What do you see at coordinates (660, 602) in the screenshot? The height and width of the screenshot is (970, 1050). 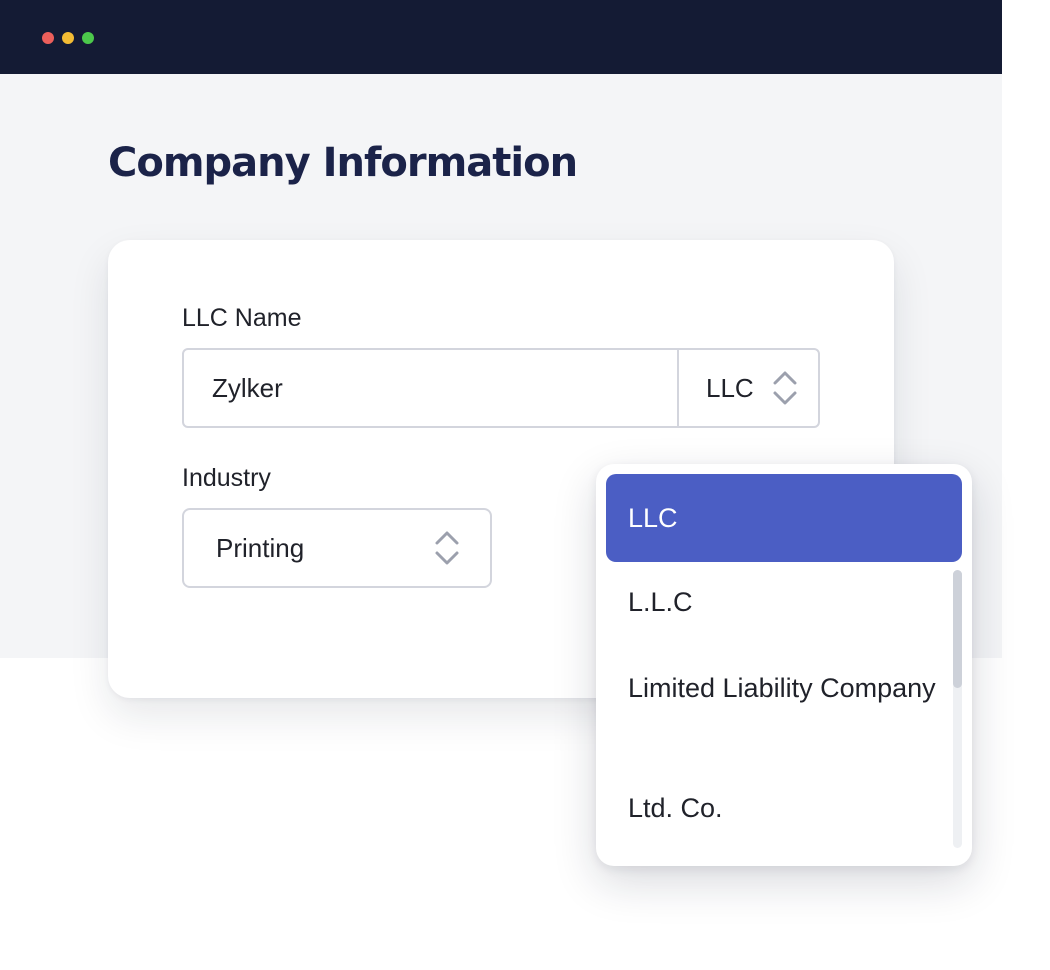 I see `dropdown-option-label: L.L.C` at bounding box center [660, 602].